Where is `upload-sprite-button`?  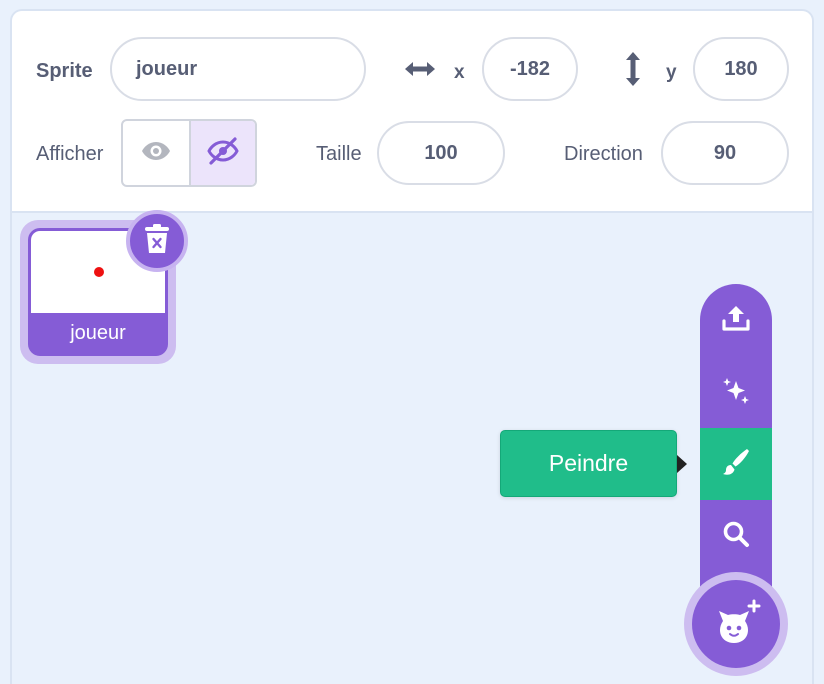
upload-sprite-button is located at coordinates (736, 320).